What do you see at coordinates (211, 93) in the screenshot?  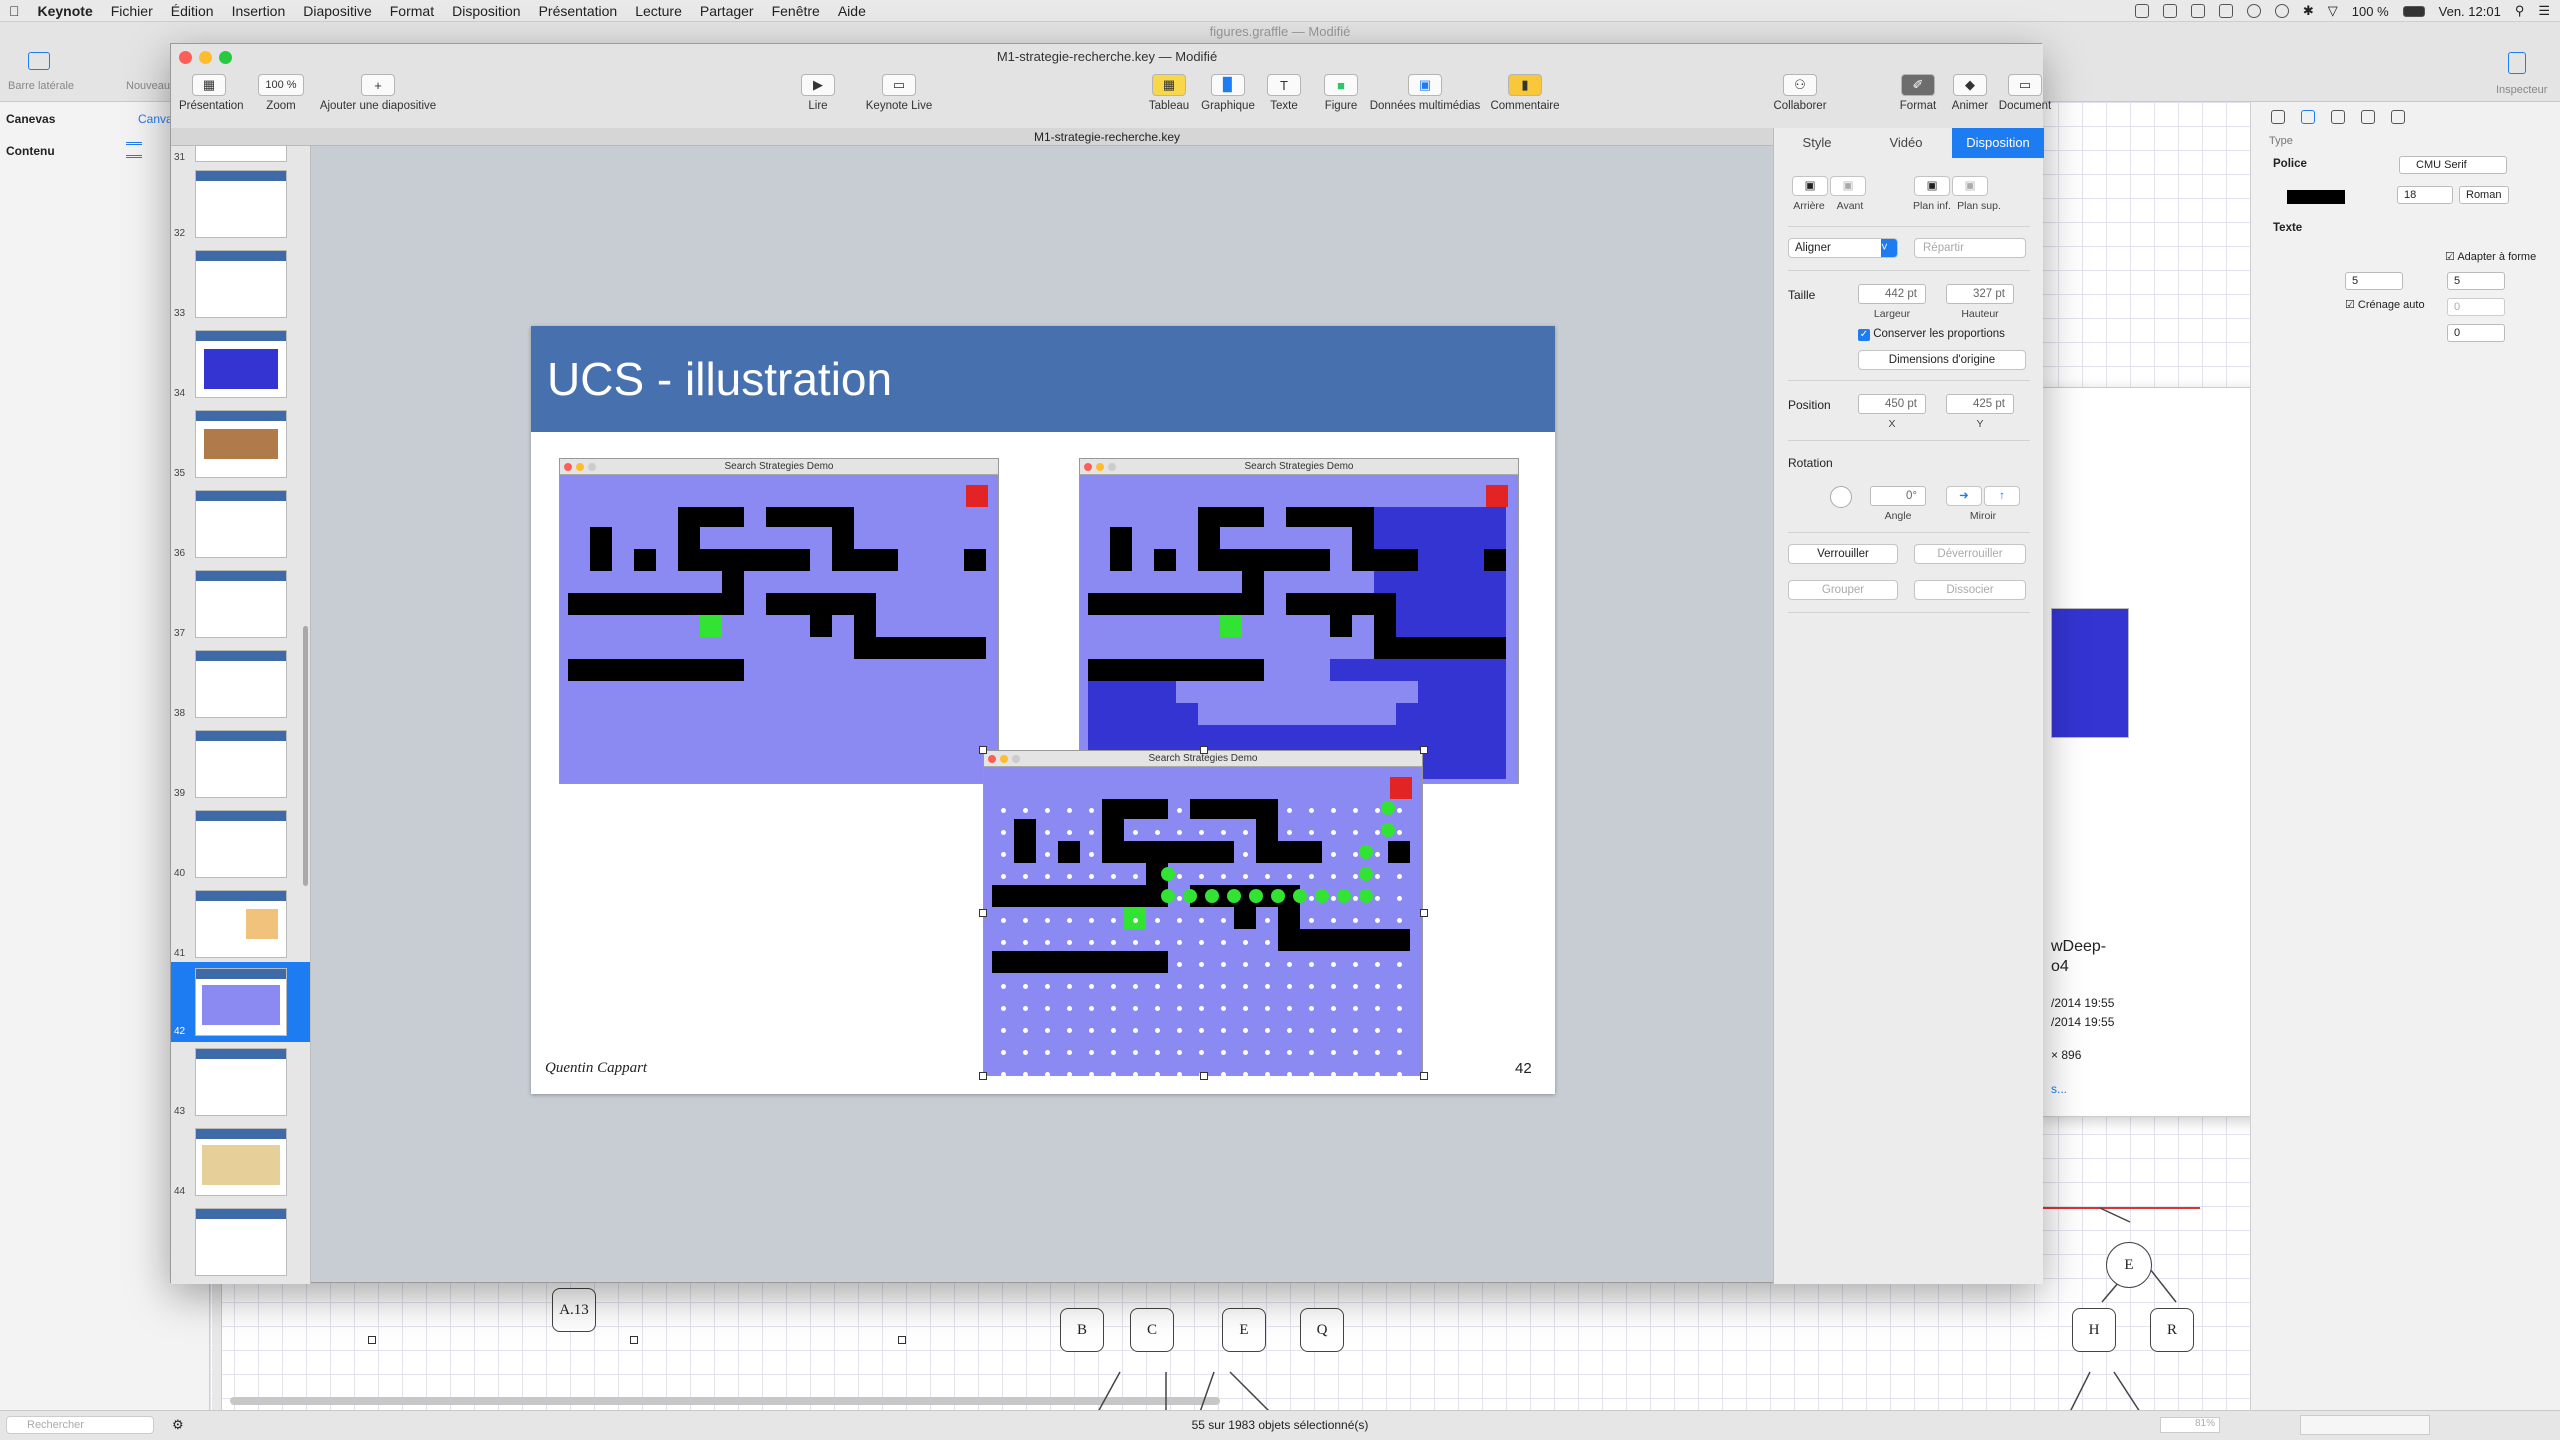 I see `presentation-button: ▦ Présentation` at bounding box center [211, 93].